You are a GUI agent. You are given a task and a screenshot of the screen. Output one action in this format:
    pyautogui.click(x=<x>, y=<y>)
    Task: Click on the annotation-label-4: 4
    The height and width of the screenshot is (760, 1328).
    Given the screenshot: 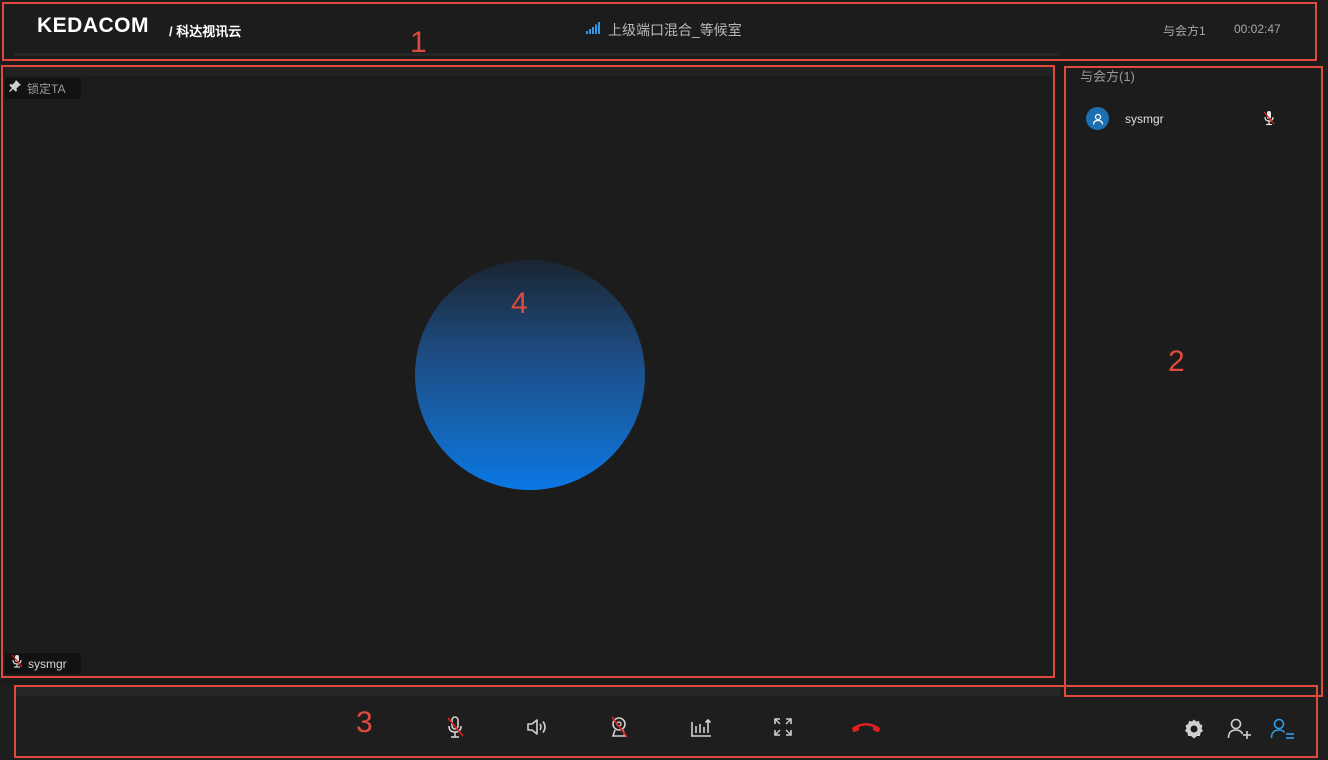 What is the action you would take?
    pyautogui.click(x=519, y=303)
    